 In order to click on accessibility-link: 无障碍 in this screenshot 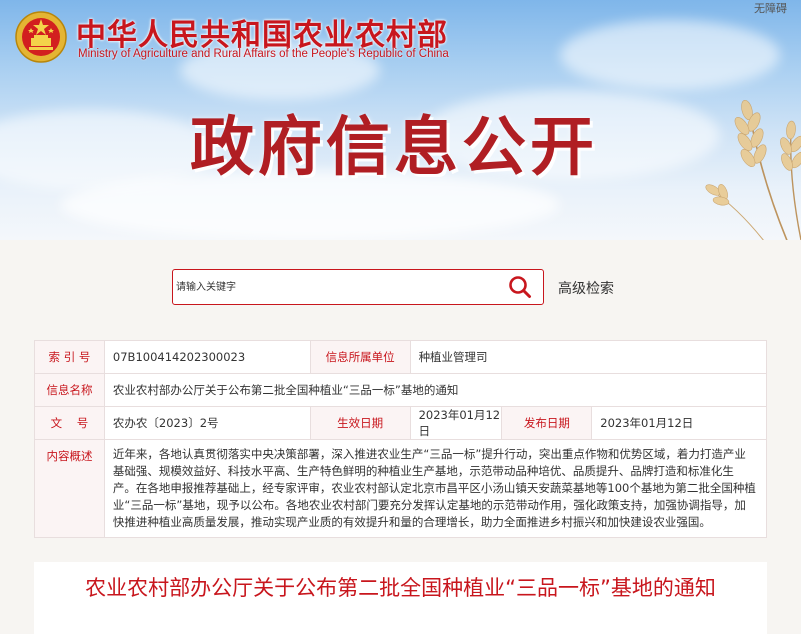, I will do `click(770, 8)`.